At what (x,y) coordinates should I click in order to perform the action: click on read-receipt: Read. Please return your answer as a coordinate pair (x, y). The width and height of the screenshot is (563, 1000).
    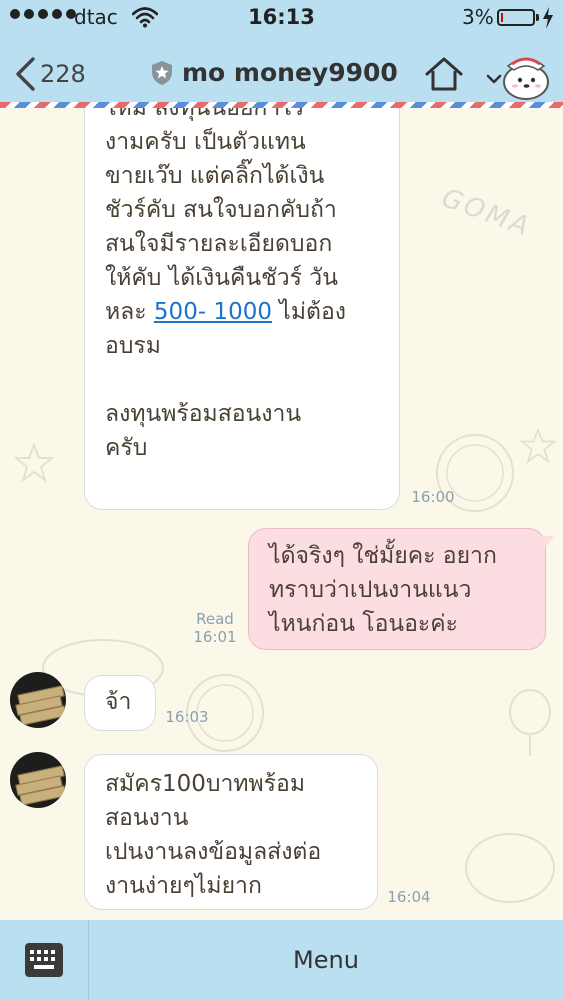
    Looking at the image, I should click on (215, 619).